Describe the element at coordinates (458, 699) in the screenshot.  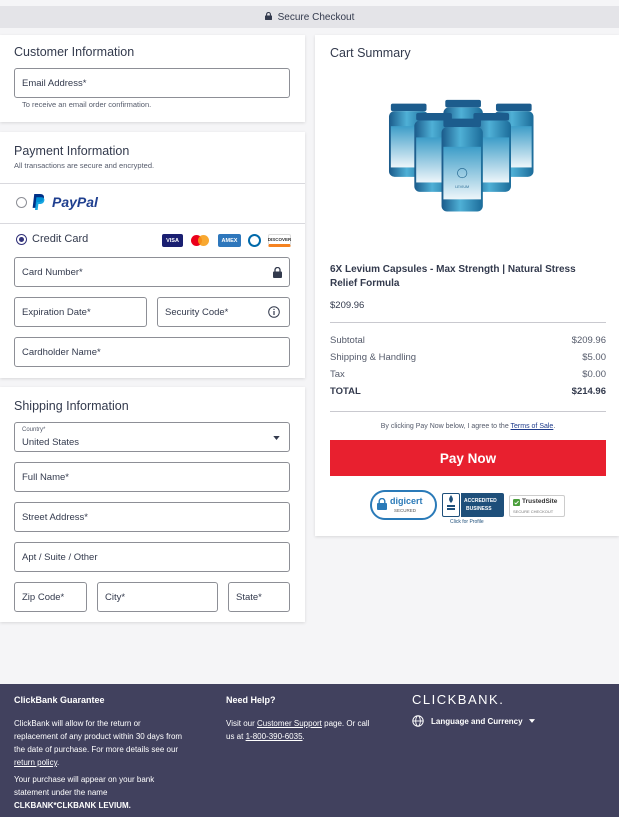
I see `clickbank-logo: CLICKBANK.` at that location.